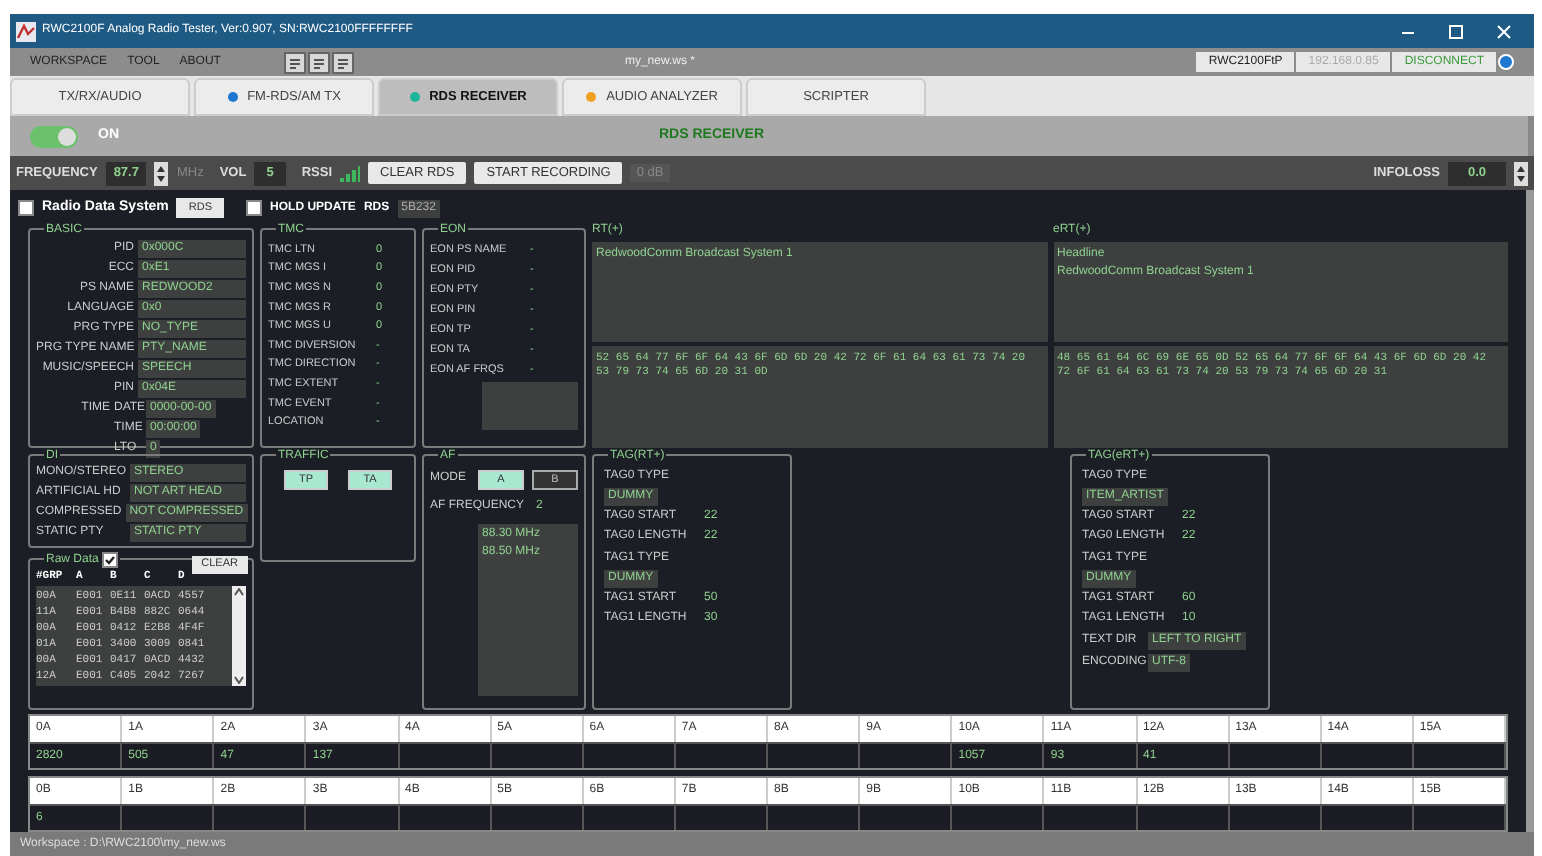 This screenshot has width=1542, height=856. I want to click on signal-icon, so click(350, 173).